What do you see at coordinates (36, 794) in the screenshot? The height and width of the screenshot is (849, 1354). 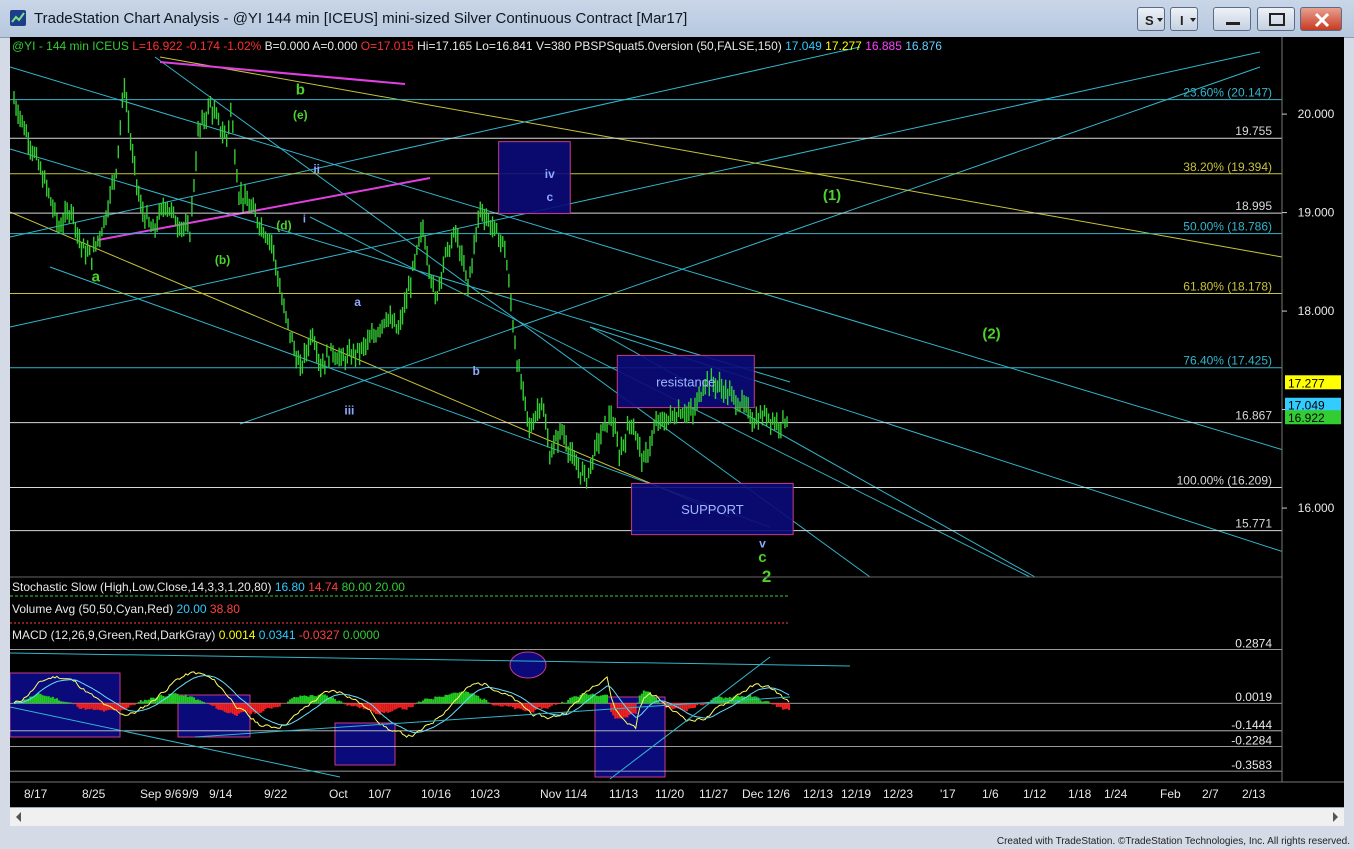 I see `time-axis-label: 8/17` at bounding box center [36, 794].